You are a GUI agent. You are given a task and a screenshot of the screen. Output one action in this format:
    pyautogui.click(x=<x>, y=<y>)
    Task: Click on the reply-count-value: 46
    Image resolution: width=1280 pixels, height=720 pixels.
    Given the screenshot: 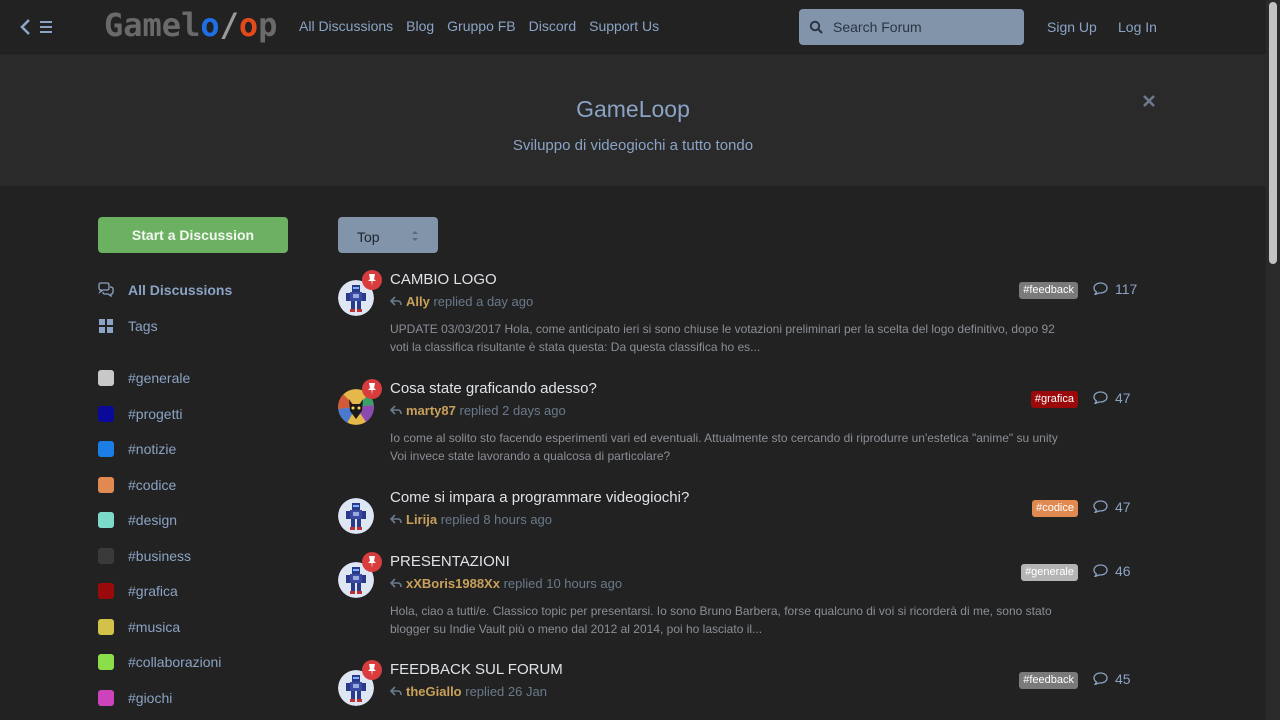 What is the action you would take?
    pyautogui.click(x=1123, y=571)
    